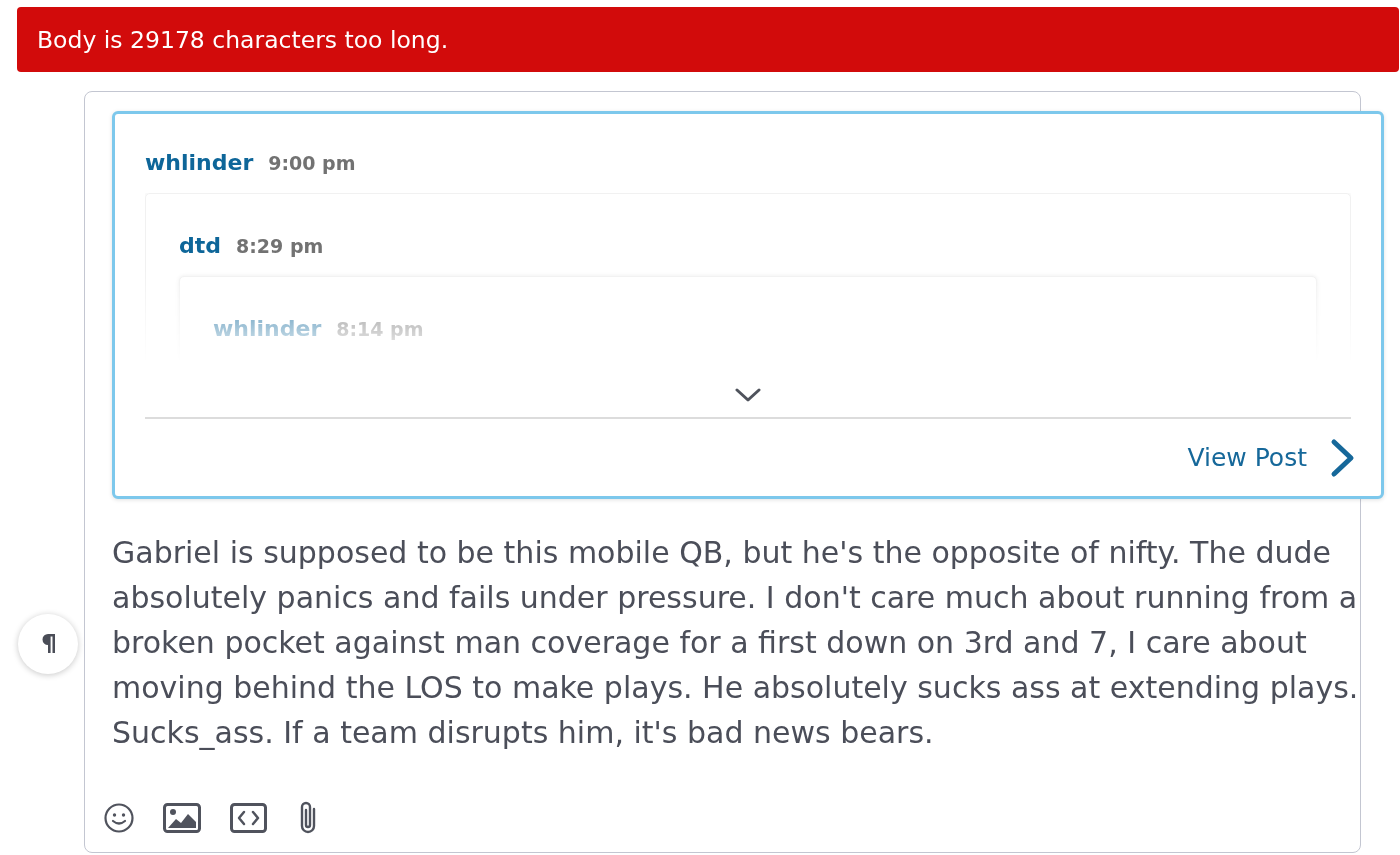 This screenshot has height=855, width=1400. I want to click on chevron-down-icon, so click(748, 395).